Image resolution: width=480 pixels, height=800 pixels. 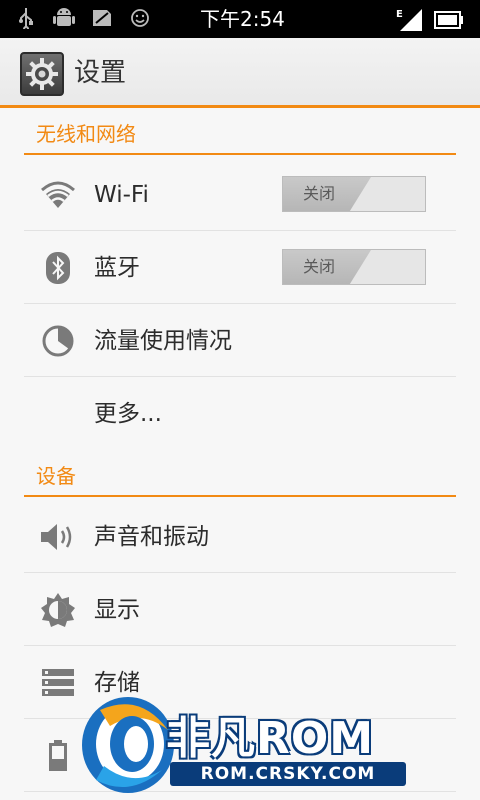 I want to click on bluetooth-icon, so click(x=58, y=268).